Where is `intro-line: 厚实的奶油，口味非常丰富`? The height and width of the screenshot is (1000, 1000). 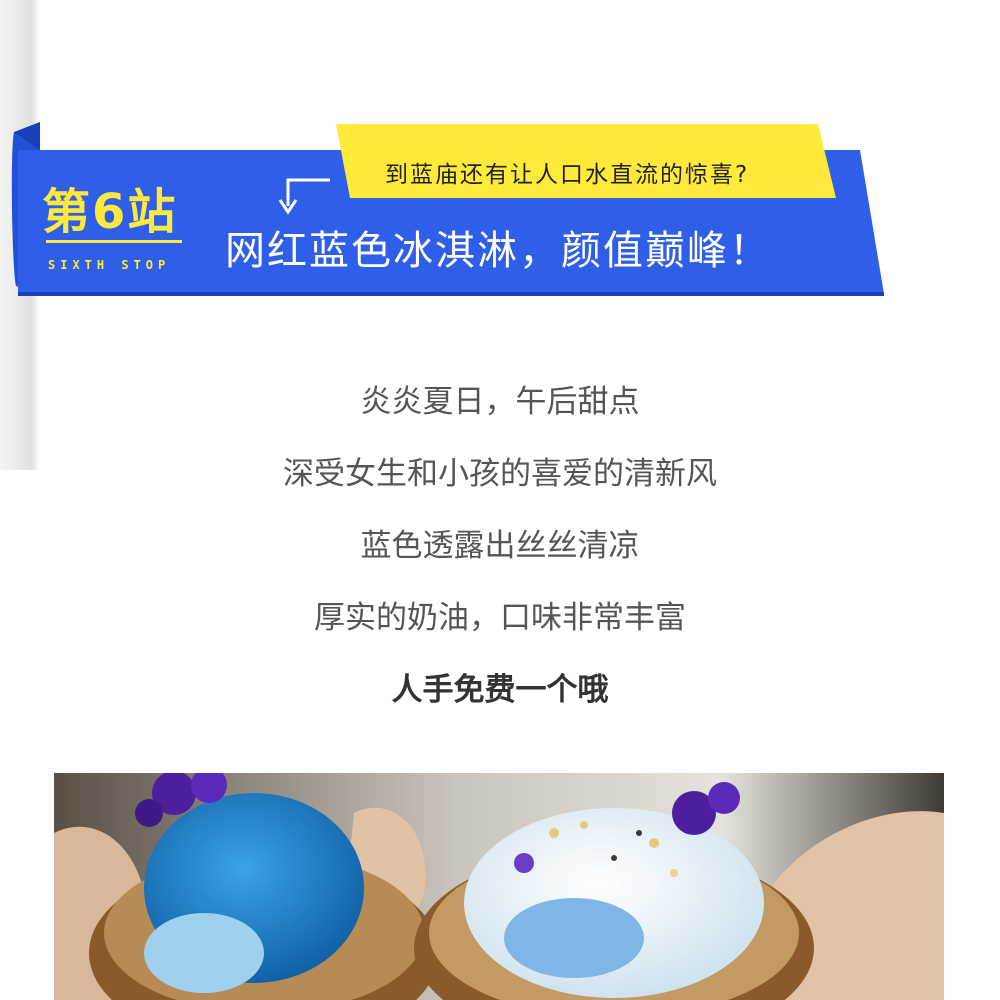
intro-line: 厚实的奶油，口味非常丰富 is located at coordinates (500, 618).